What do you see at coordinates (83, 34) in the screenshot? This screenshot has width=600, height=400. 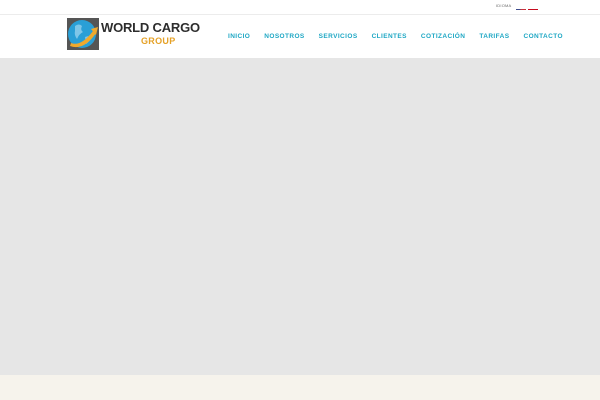 I see `globe-logo-icon` at bounding box center [83, 34].